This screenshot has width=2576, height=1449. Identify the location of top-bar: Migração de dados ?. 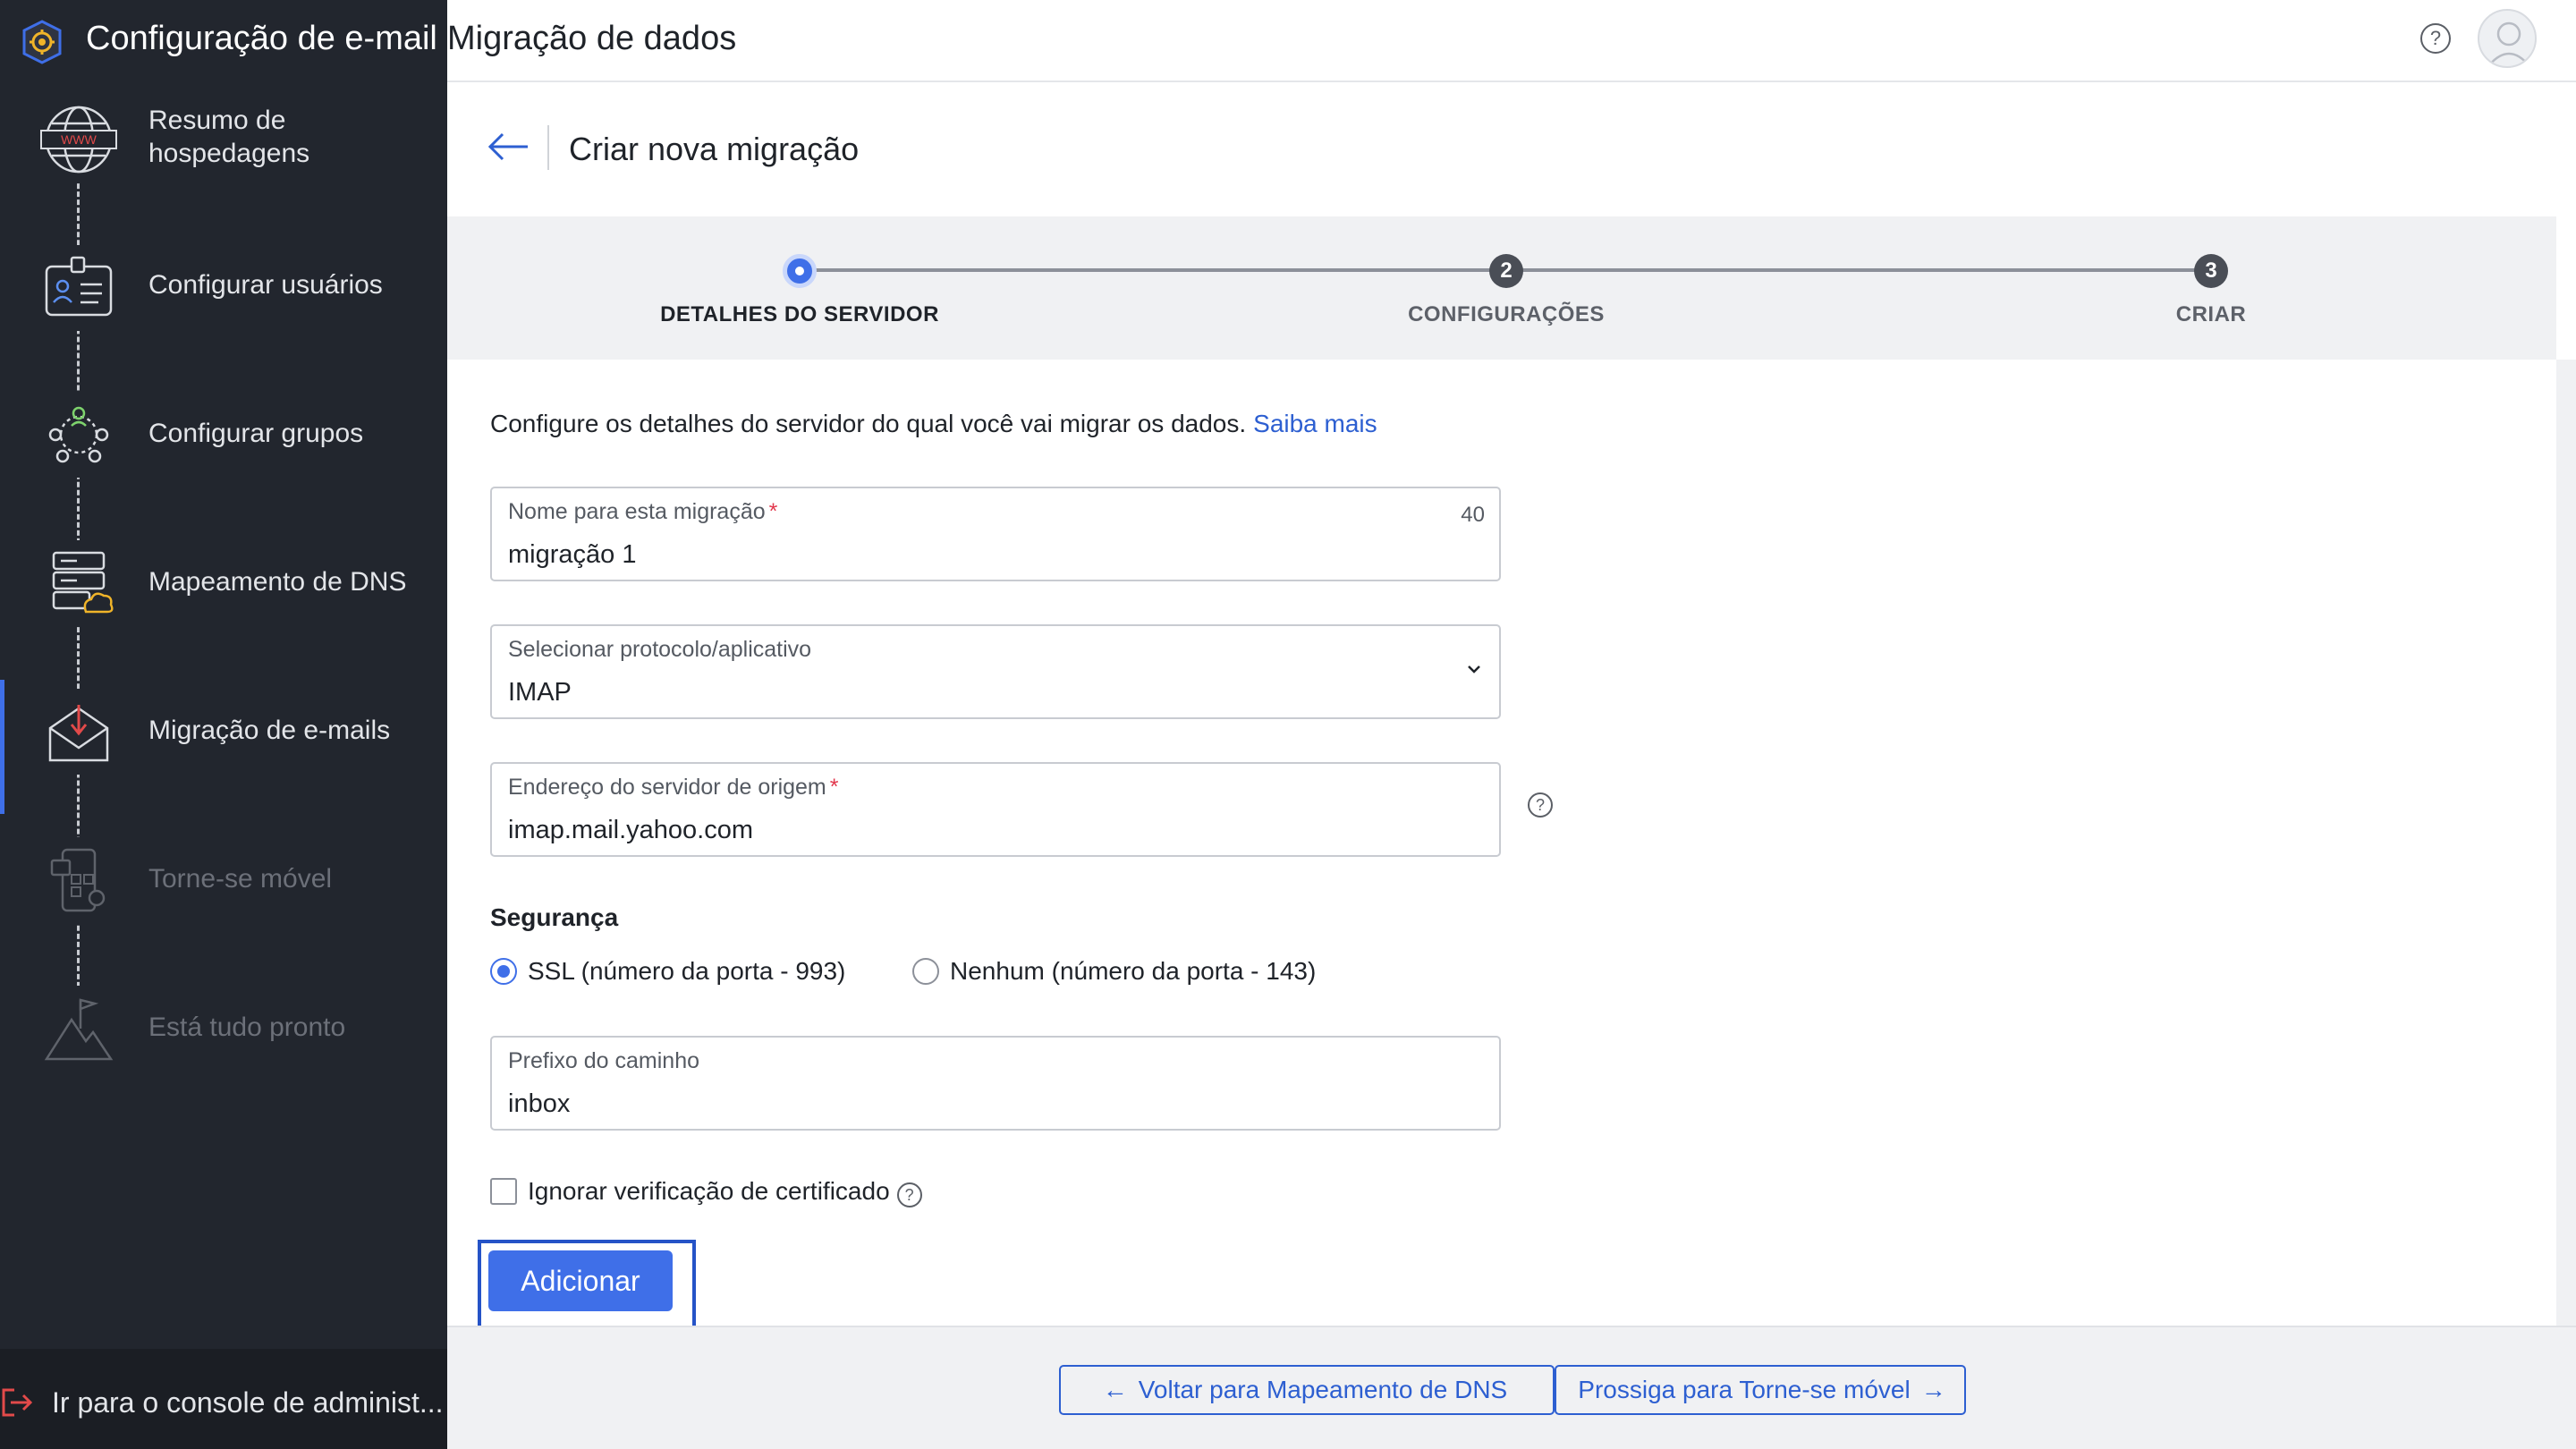
(1511, 41).